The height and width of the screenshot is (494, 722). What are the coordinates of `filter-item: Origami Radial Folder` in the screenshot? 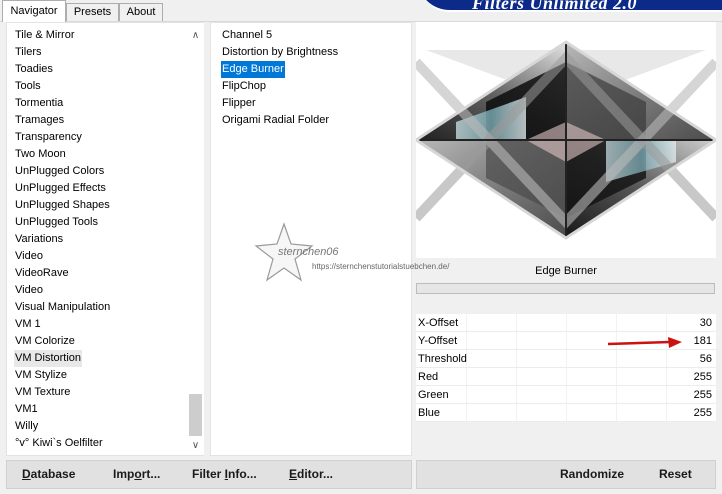 It's located at (275, 120).